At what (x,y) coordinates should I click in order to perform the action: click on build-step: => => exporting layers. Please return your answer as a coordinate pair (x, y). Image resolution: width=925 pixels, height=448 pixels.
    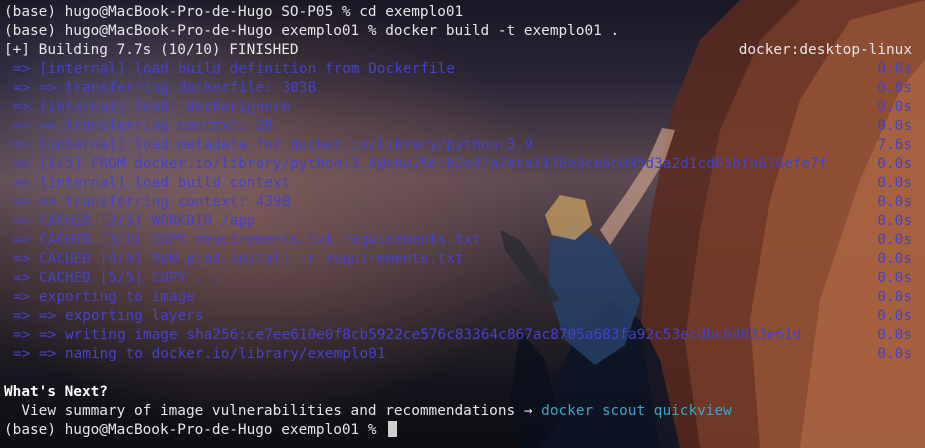
    Looking at the image, I should click on (108, 316).